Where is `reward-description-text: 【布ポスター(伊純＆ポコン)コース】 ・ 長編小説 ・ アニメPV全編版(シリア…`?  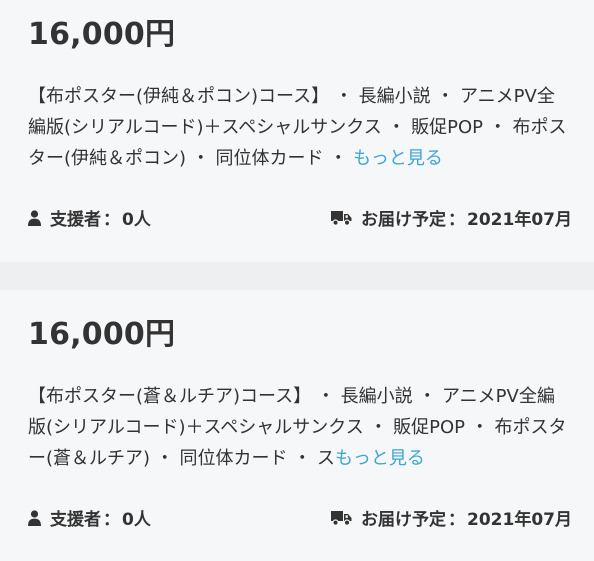 reward-description-text: 【布ポスター(伊純＆ポコン)コース】 ・ 長編小説 ・ アニメPV全編版(シリア… is located at coordinates (297, 127).